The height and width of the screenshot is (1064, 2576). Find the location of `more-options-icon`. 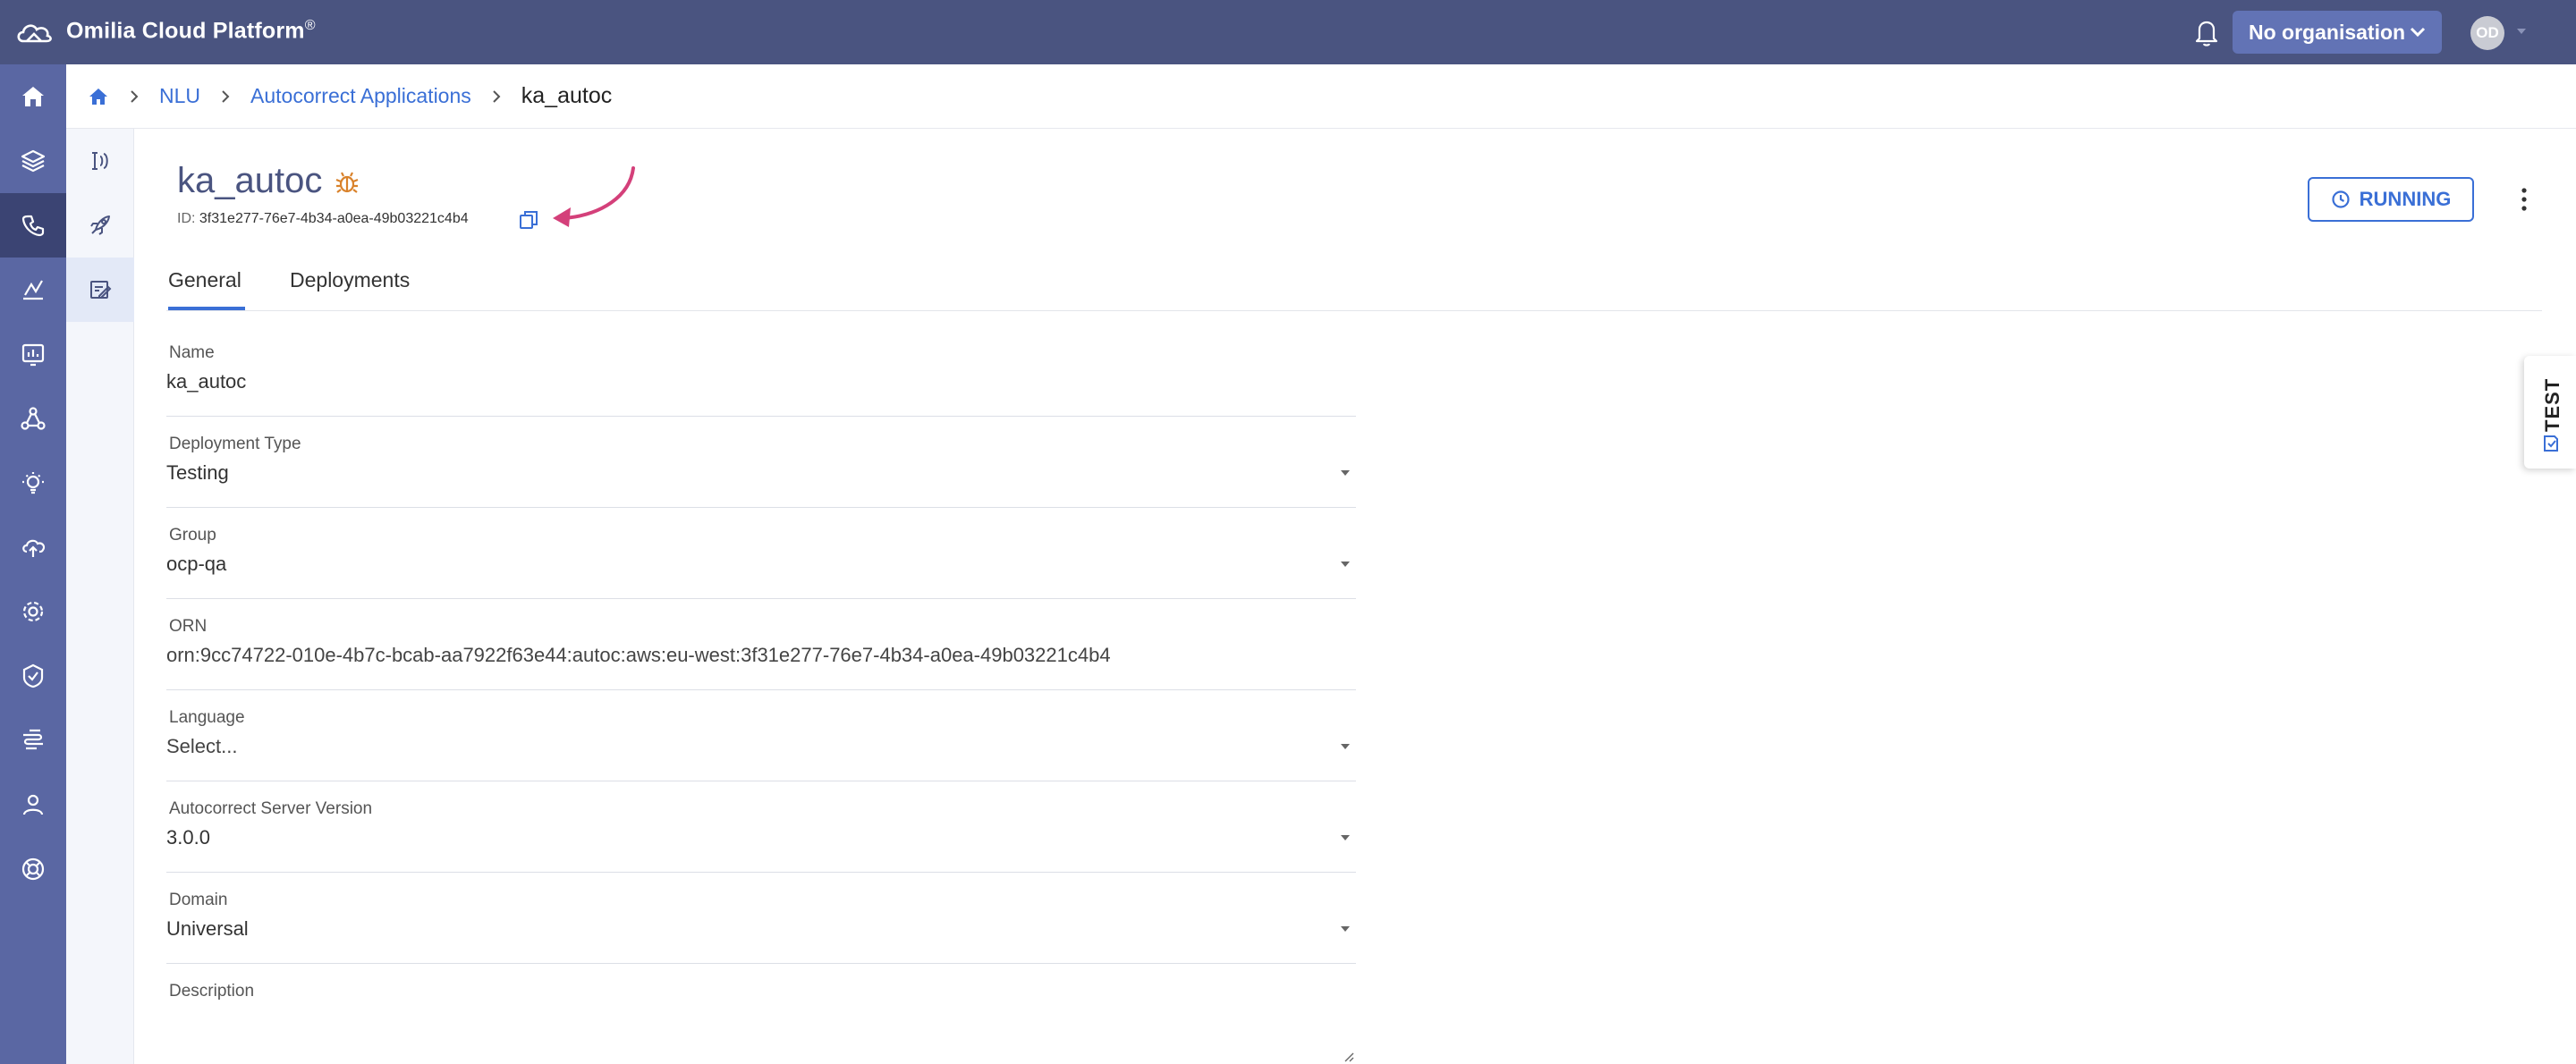

more-options-icon is located at coordinates (2524, 199).